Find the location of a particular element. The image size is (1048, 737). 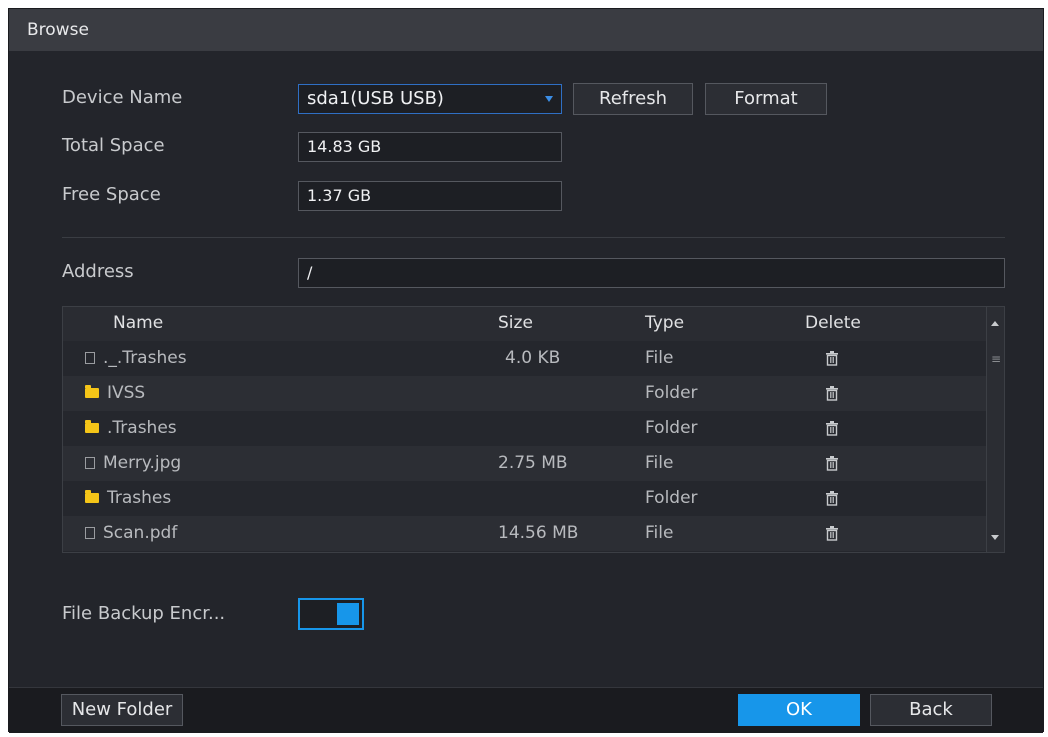

table-scrollbar: ≡ is located at coordinates (995, 429).